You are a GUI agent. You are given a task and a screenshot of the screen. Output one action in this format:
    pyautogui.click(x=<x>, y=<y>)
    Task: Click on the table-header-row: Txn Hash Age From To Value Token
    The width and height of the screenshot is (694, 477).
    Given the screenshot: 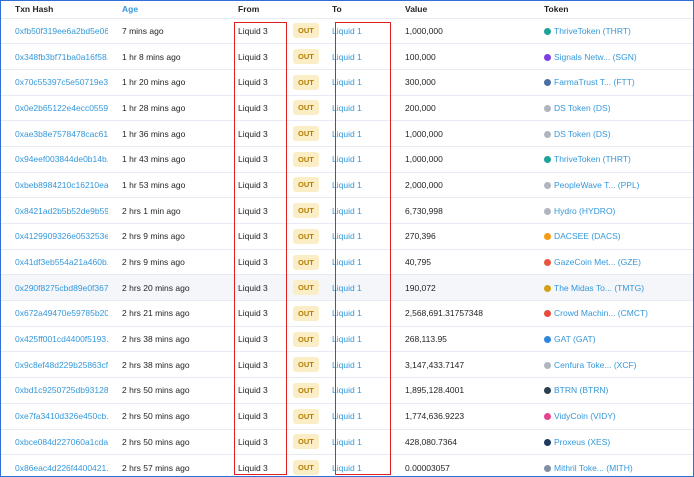 What is the action you would take?
    pyautogui.click(x=347, y=10)
    